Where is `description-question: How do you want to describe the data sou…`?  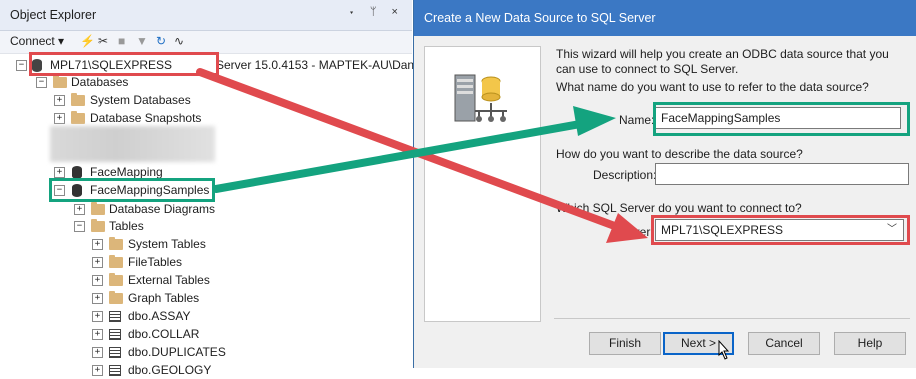 description-question: How do you want to describe the data sou… is located at coordinates (679, 154).